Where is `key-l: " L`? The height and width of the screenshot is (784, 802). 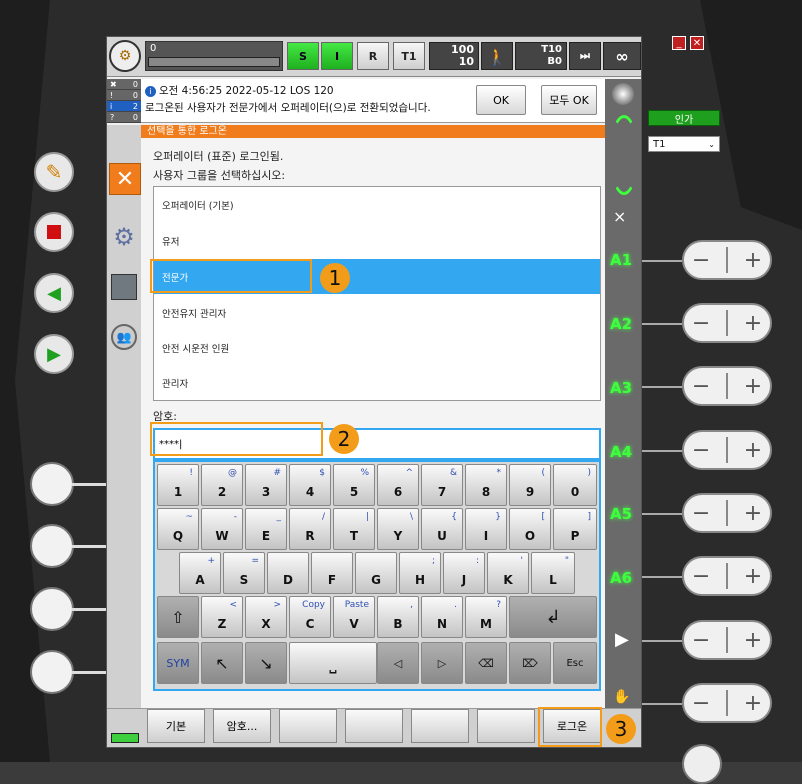 key-l: " L is located at coordinates (553, 573).